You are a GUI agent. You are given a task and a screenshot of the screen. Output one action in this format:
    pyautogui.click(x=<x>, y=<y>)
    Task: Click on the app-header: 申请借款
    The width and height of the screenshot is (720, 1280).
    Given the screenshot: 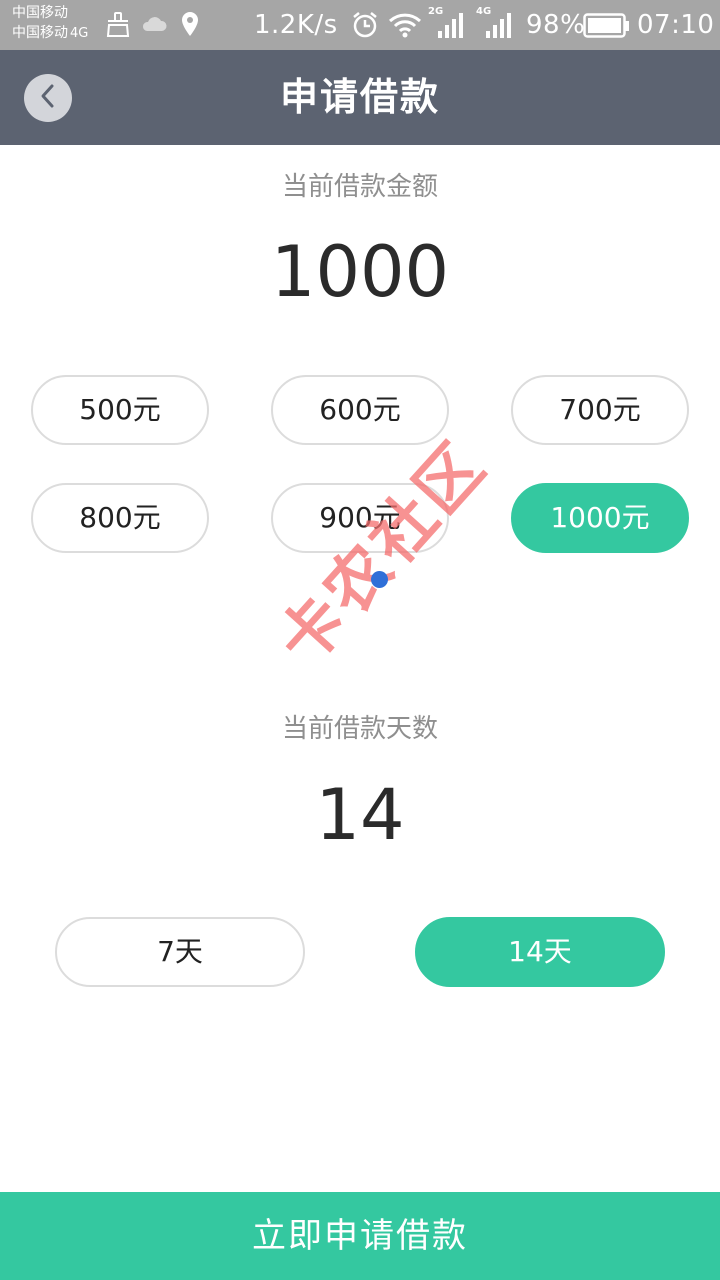 What is the action you would take?
    pyautogui.click(x=360, y=97)
    